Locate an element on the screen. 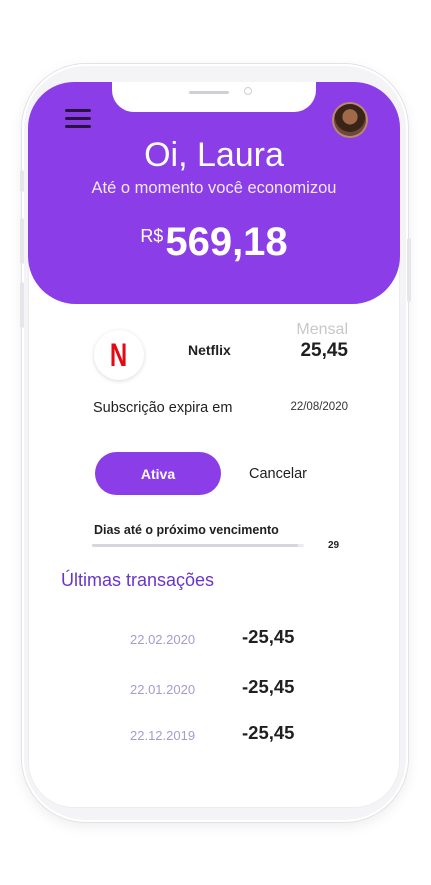  subscription-price: 25,45 is located at coordinates (324, 350).